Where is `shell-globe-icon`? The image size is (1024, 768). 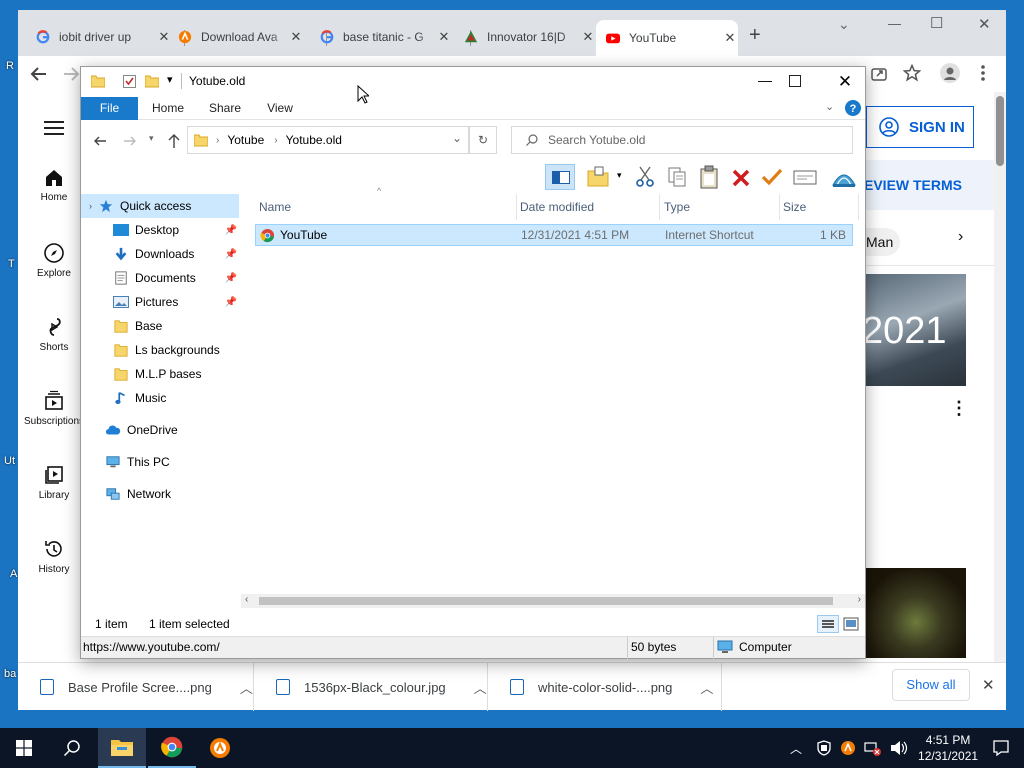 shell-globe-icon is located at coordinates (844, 177).